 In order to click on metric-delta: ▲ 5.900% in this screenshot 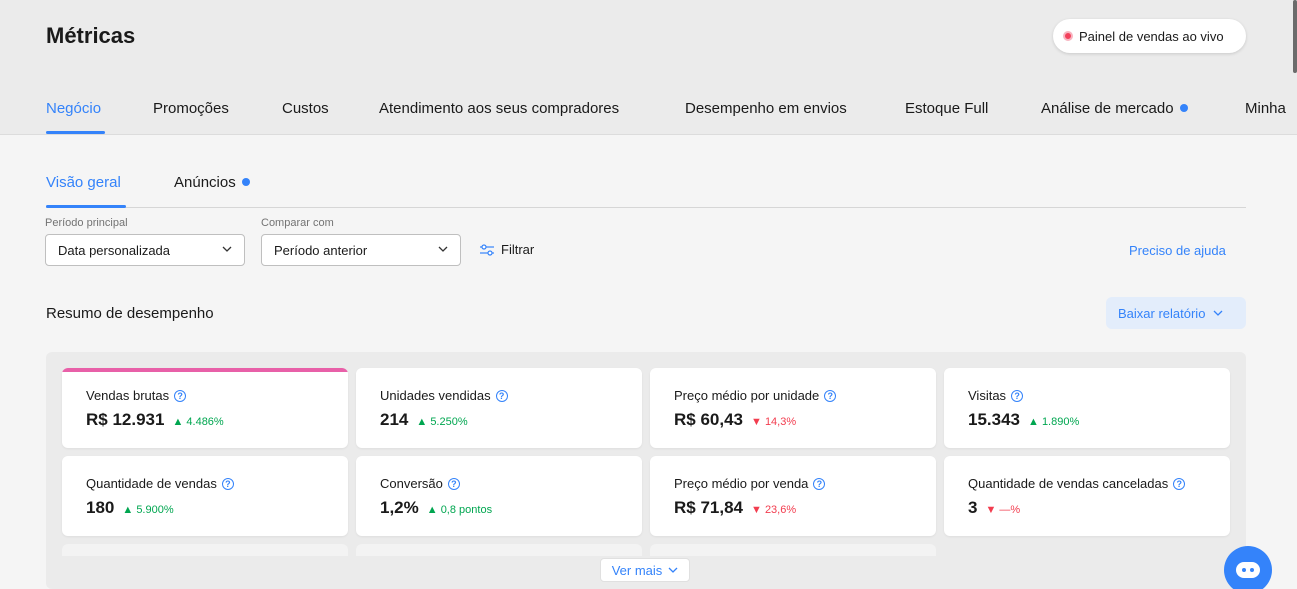, I will do `click(148, 510)`.